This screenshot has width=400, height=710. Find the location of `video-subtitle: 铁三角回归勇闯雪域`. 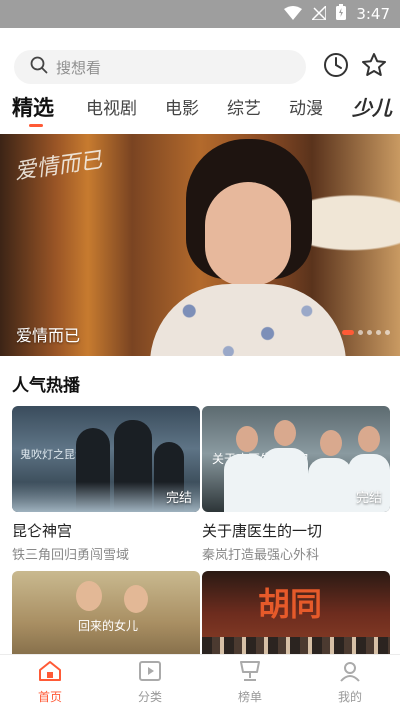

video-subtitle: 铁三角回归勇闯雪域 is located at coordinates (71, 555).